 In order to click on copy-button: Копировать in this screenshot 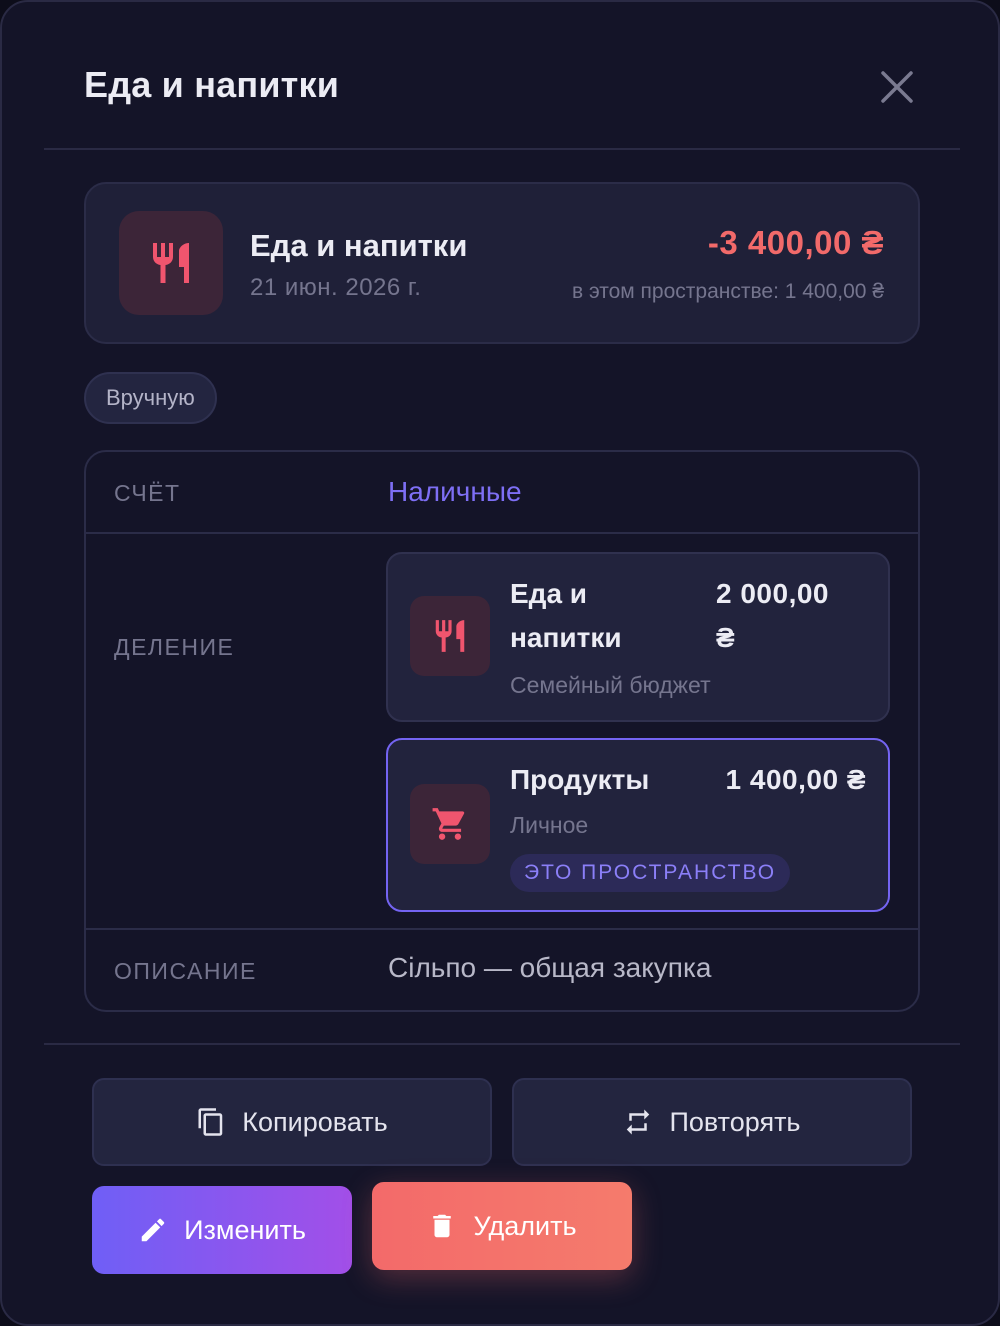, I will do `click(292, 1122)`.